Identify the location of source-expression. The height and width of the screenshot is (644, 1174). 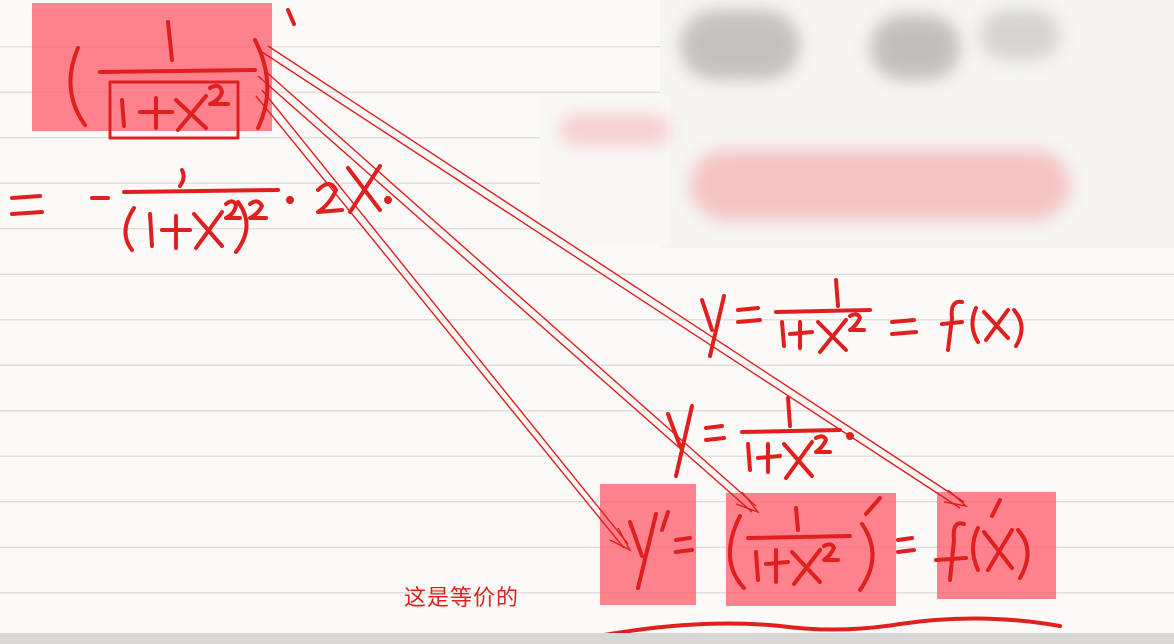
(182, 74).